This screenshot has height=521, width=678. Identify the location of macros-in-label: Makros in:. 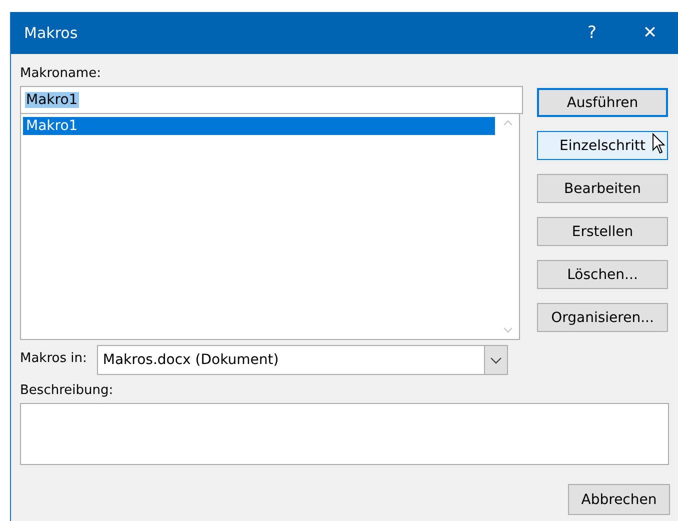
(53, 359).